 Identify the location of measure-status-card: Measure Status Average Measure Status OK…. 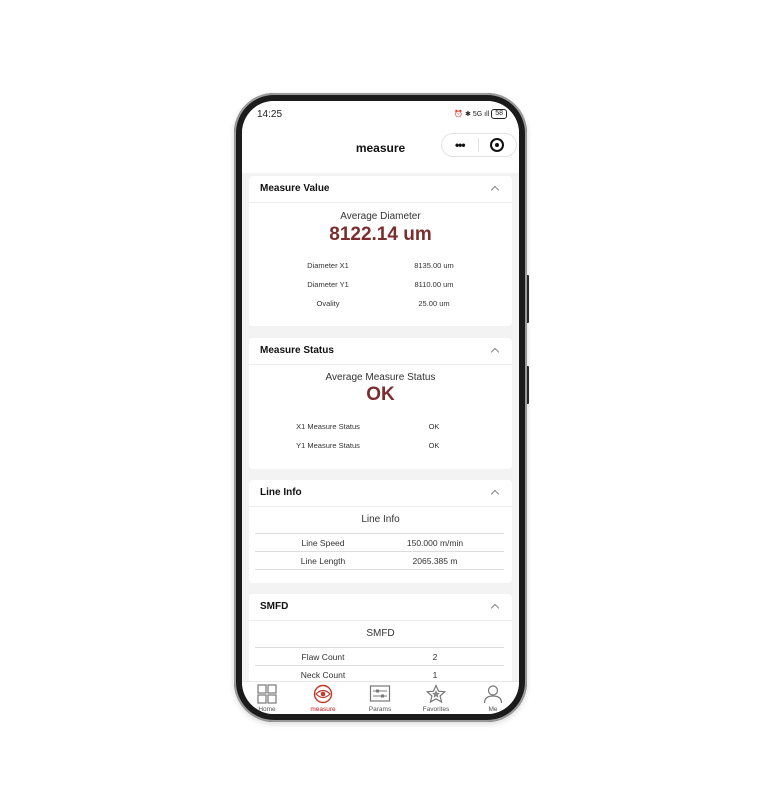
(380, 403).